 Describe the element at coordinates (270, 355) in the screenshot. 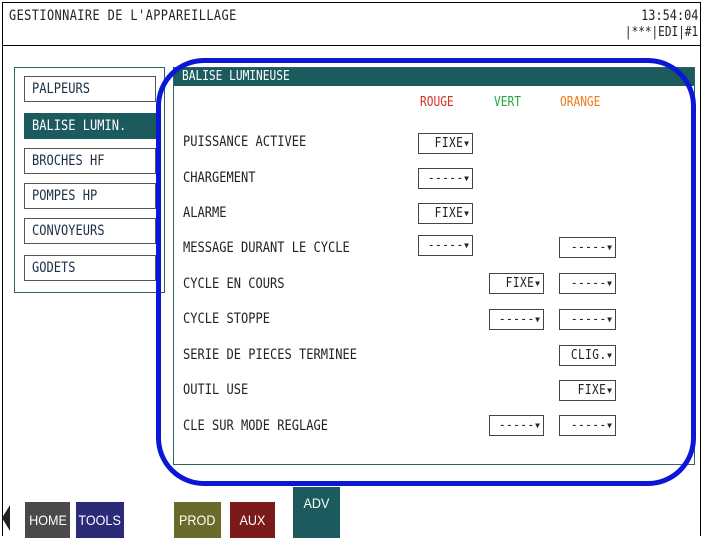

I see `row-label: SERIE DE PIECES TERMINEE` at that location.